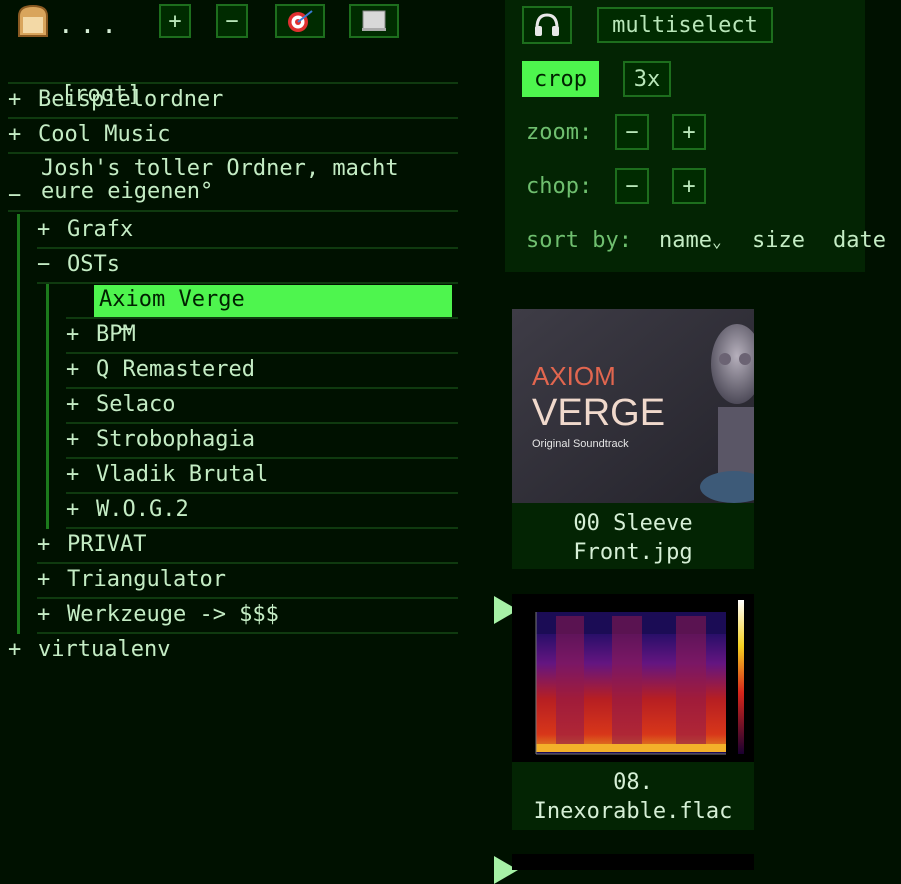 The height and width of the screenshot is (884, 901). I want to click on collapse-all-button: −, so click(232, 21).